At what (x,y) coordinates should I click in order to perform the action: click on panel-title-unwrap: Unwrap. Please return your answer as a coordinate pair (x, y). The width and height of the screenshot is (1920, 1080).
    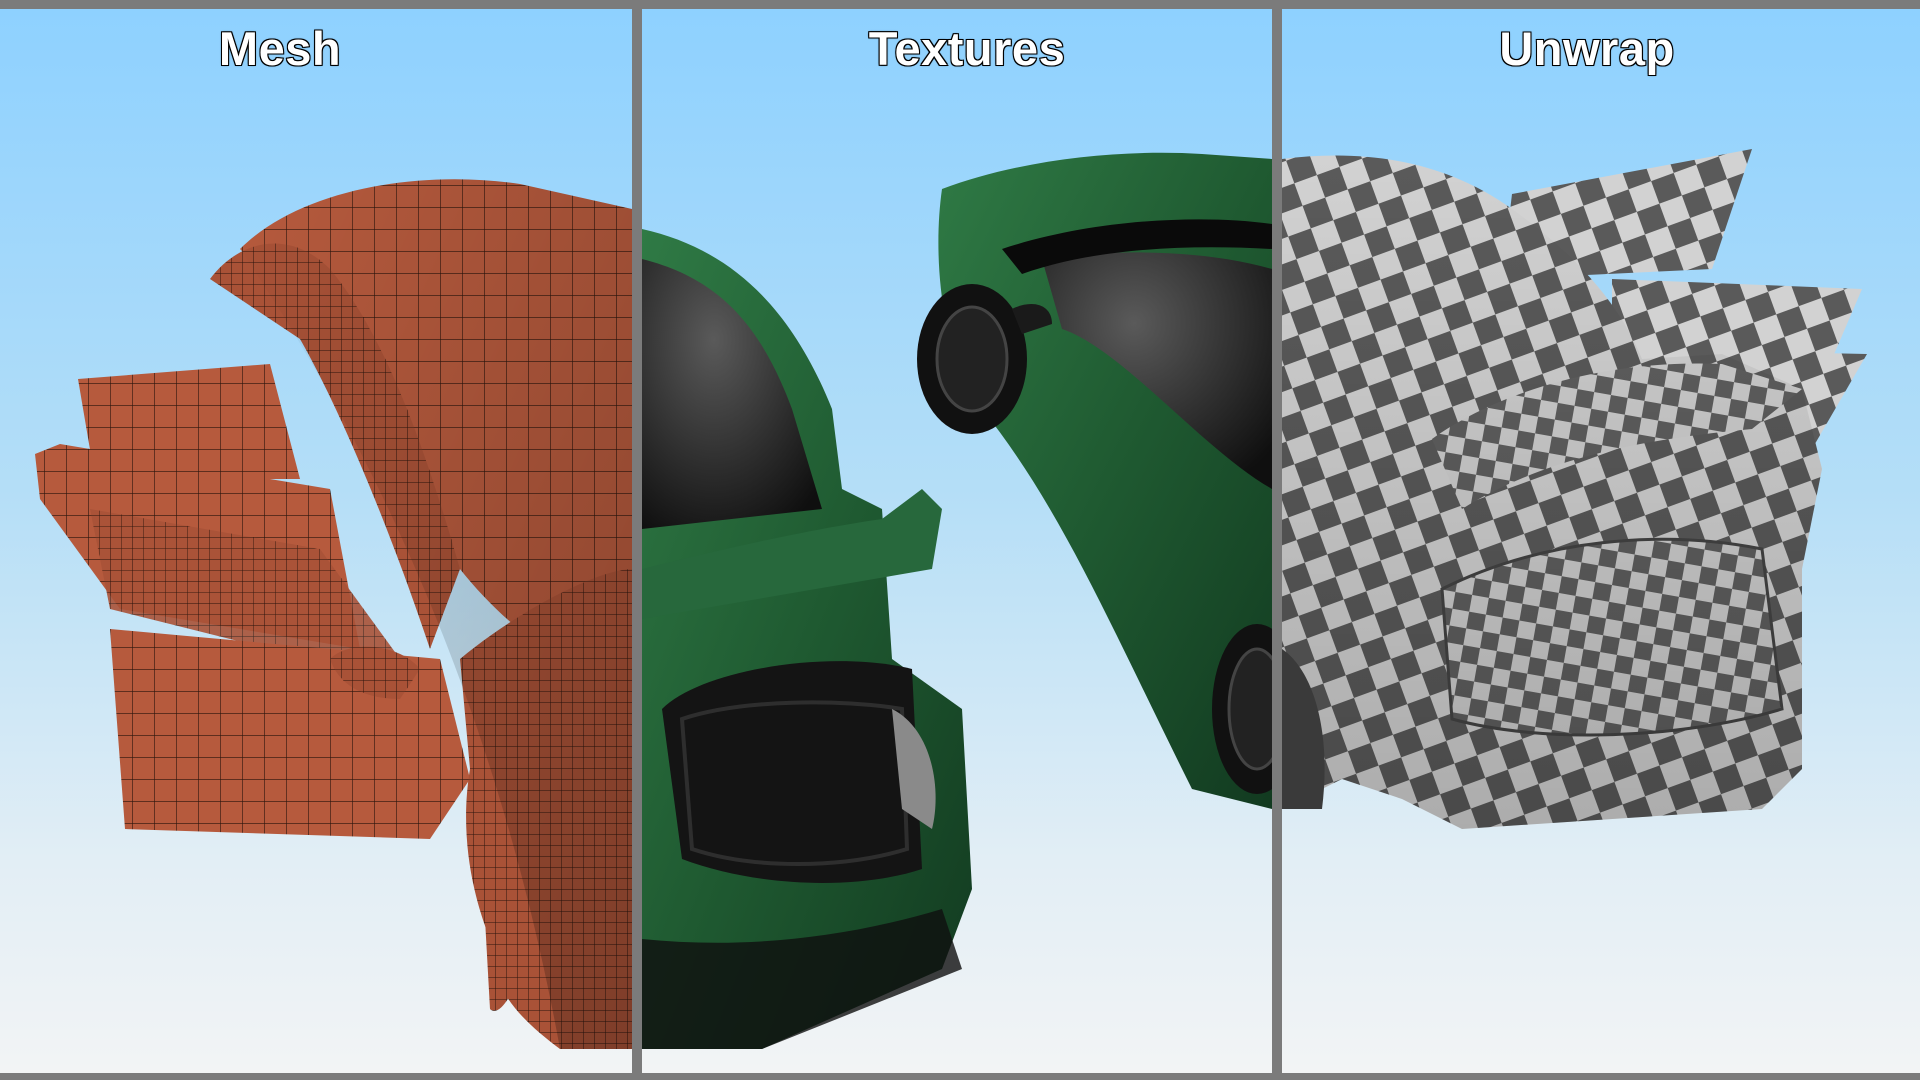
    Looking at the image, I should click on (1586, 48).